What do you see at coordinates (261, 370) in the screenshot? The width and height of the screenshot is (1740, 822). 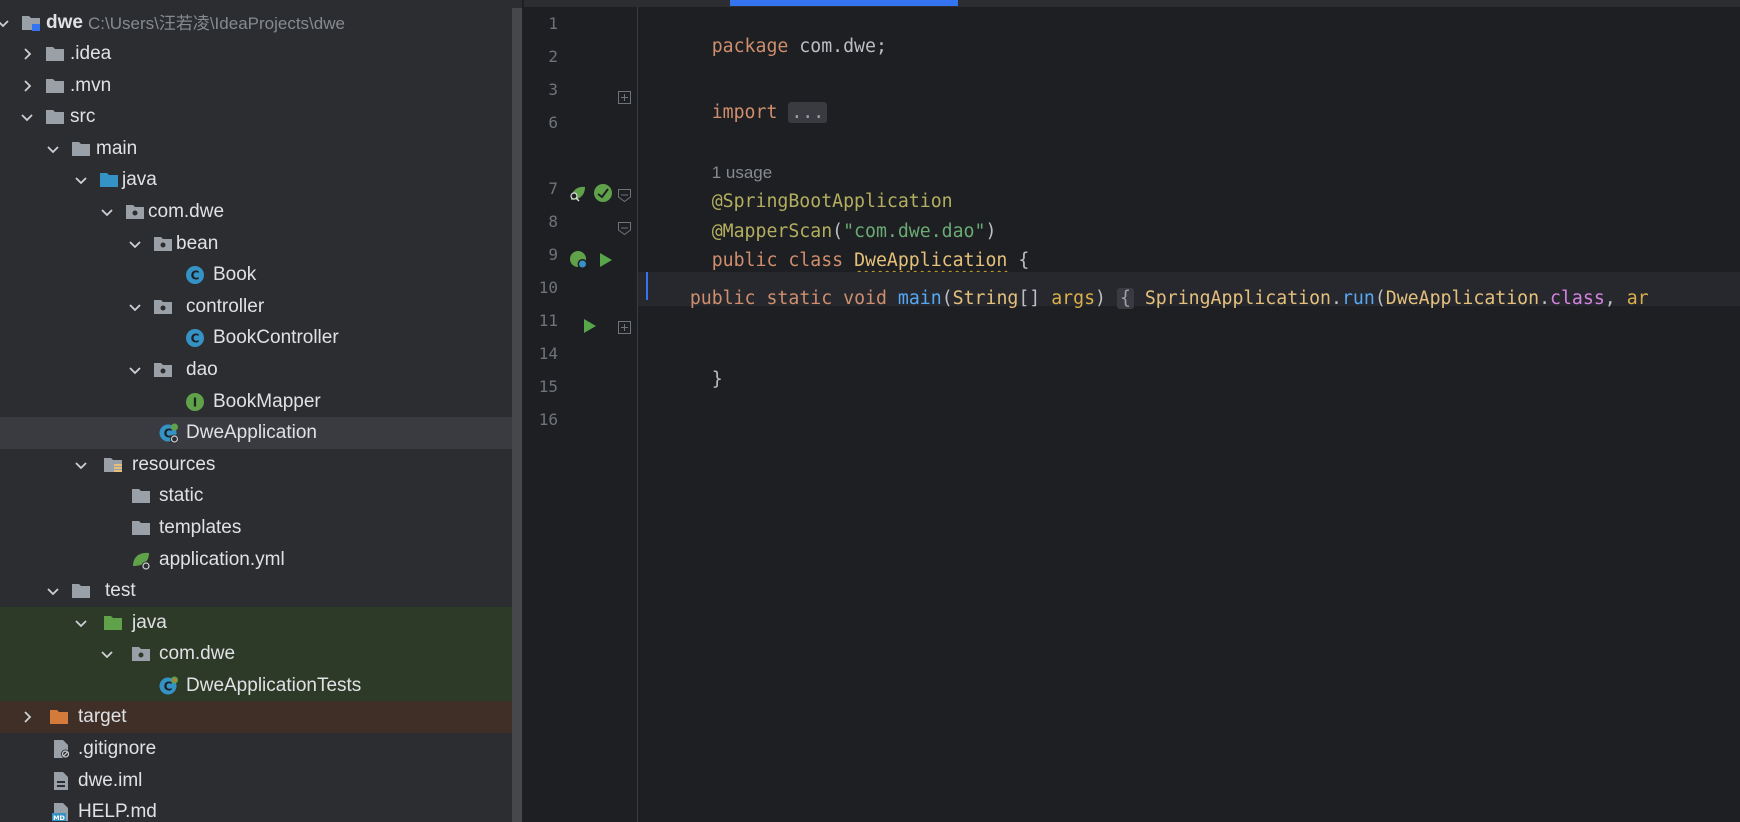 I see `tree-item-dao: dao` at bounding box center [261, 370].